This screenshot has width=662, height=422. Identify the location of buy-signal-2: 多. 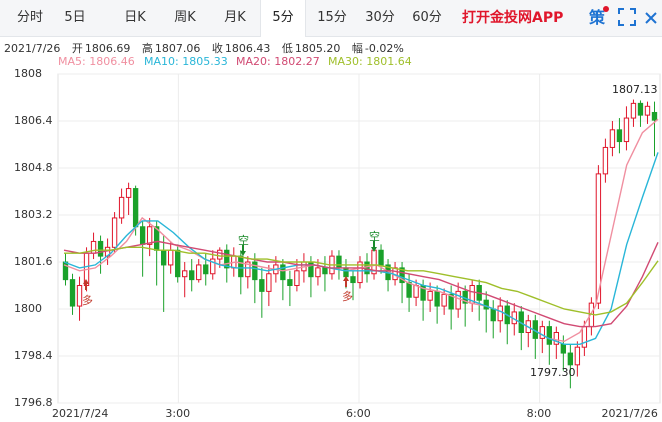
(347, 296).